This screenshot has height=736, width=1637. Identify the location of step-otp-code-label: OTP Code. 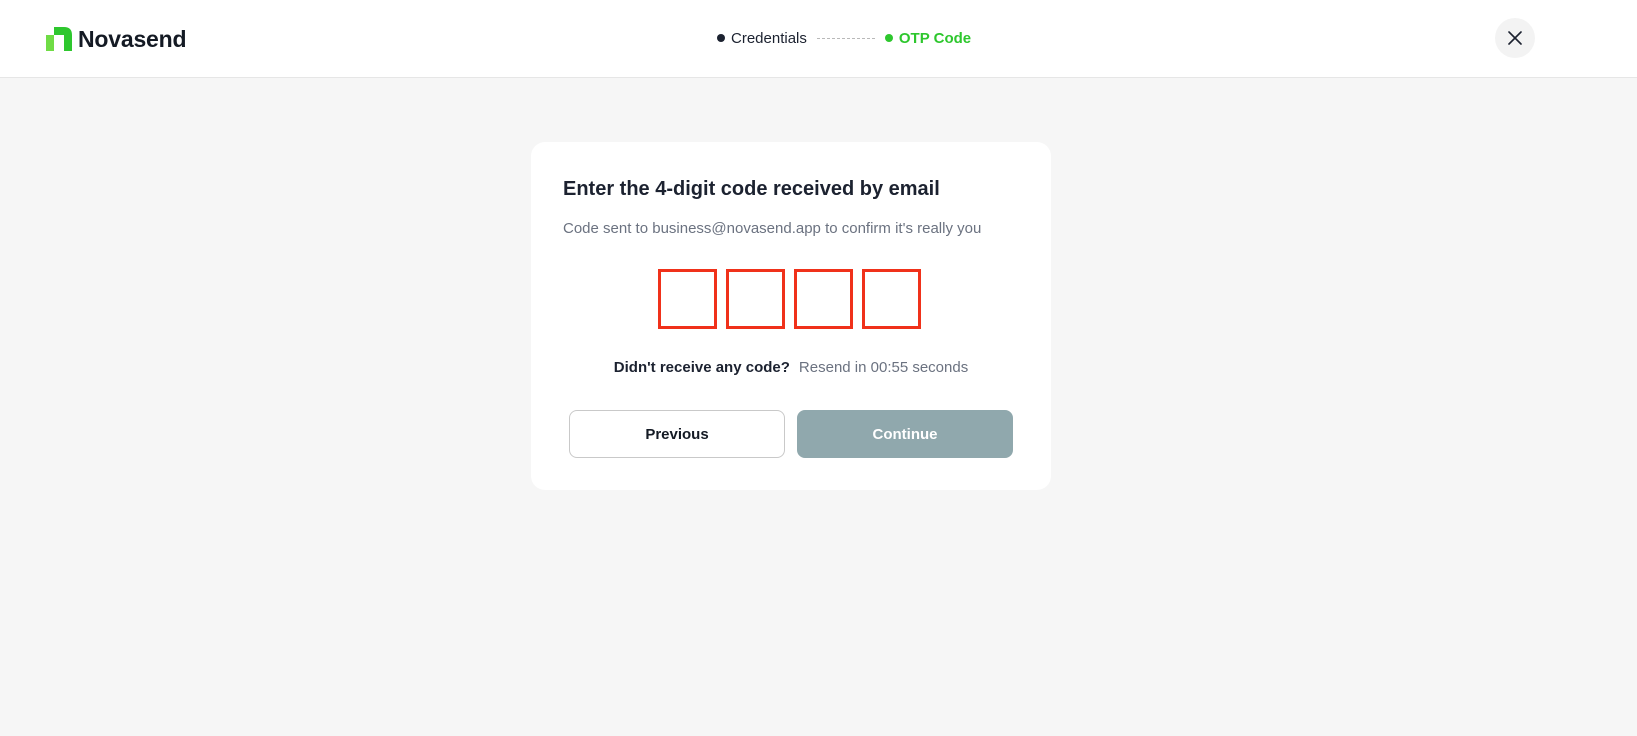
(935, 38).